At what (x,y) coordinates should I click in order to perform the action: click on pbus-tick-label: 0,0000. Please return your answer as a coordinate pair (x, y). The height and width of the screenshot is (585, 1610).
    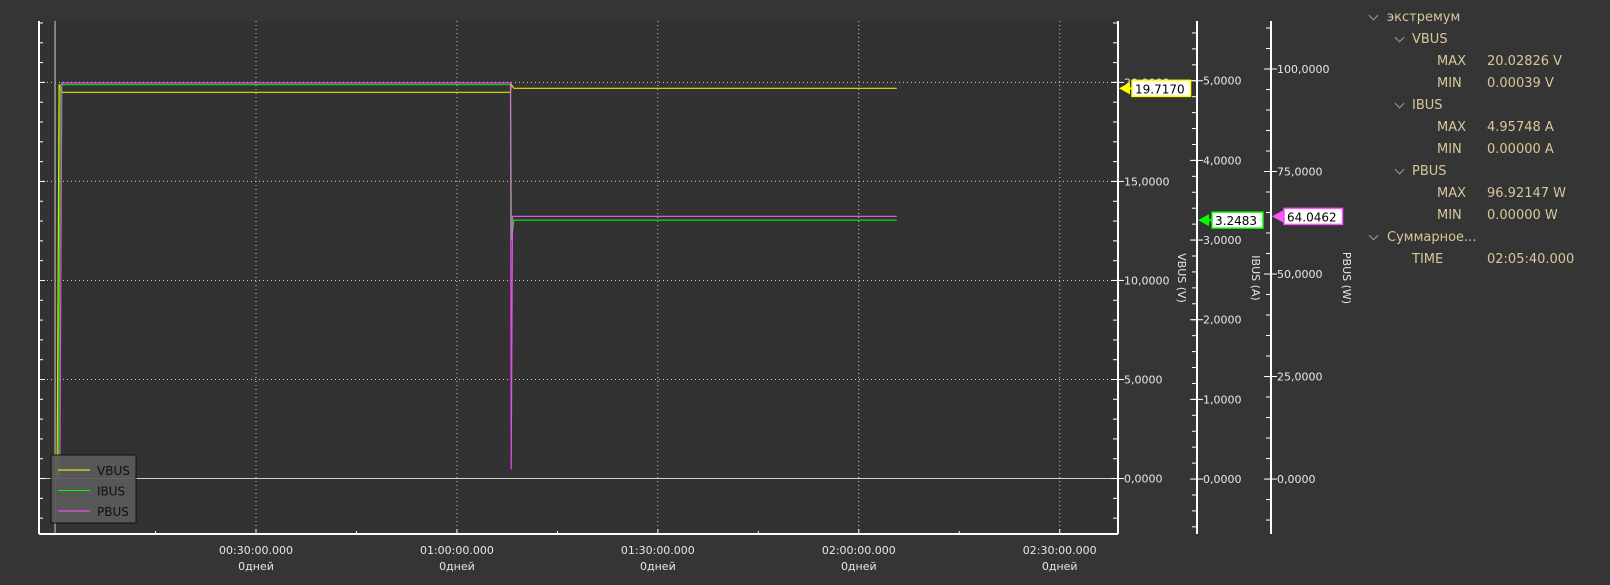
    Looking at the image, I should click on (1296, 479).